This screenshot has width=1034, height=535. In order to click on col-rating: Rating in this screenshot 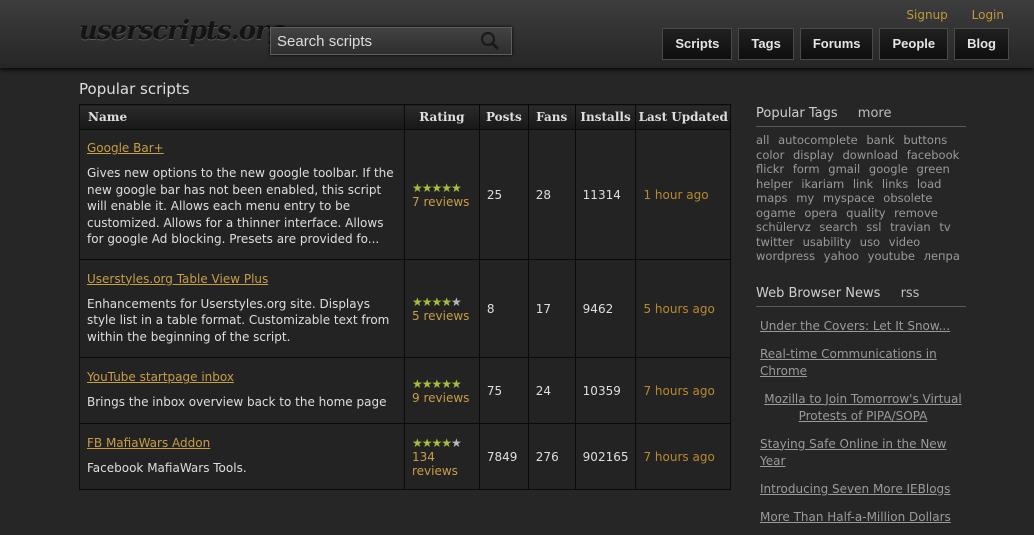, I will do `click(442, 117)`.